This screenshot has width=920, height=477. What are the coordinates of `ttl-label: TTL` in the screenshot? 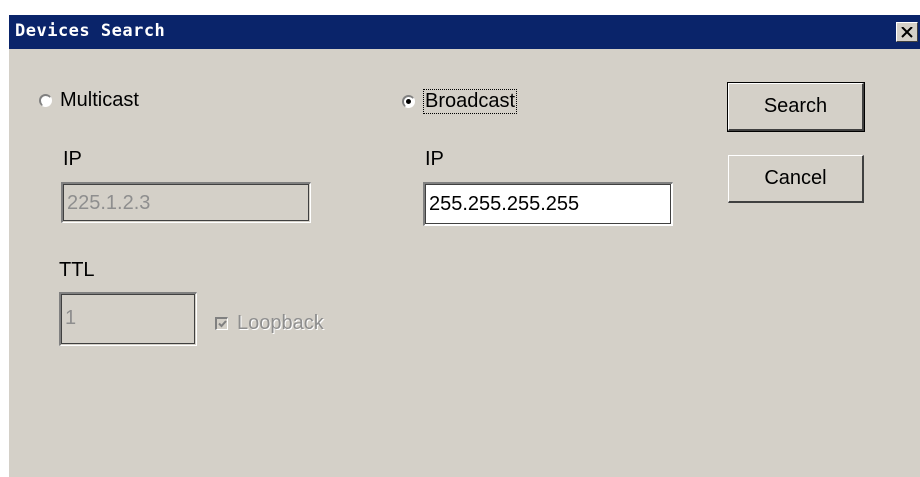 It's located at (77, 270).